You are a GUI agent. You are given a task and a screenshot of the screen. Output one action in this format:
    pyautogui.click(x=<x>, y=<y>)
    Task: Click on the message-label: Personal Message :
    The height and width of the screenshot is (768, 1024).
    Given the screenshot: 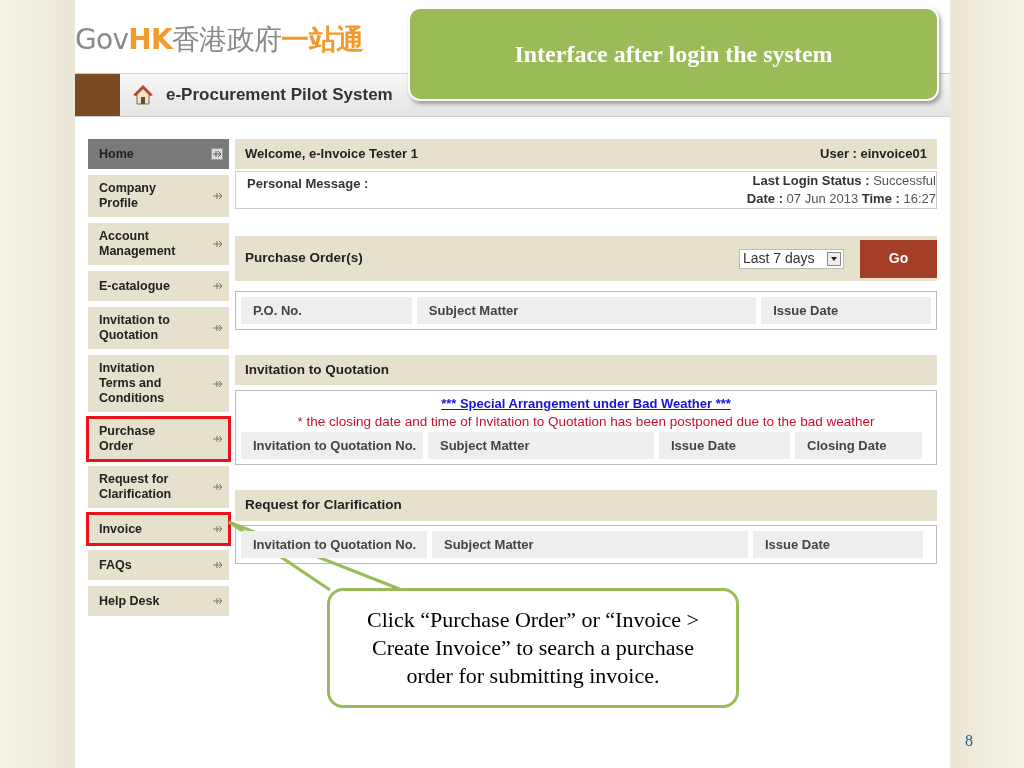 What is the action you would take?
    pyautogui.click(x=308, y=184)
    